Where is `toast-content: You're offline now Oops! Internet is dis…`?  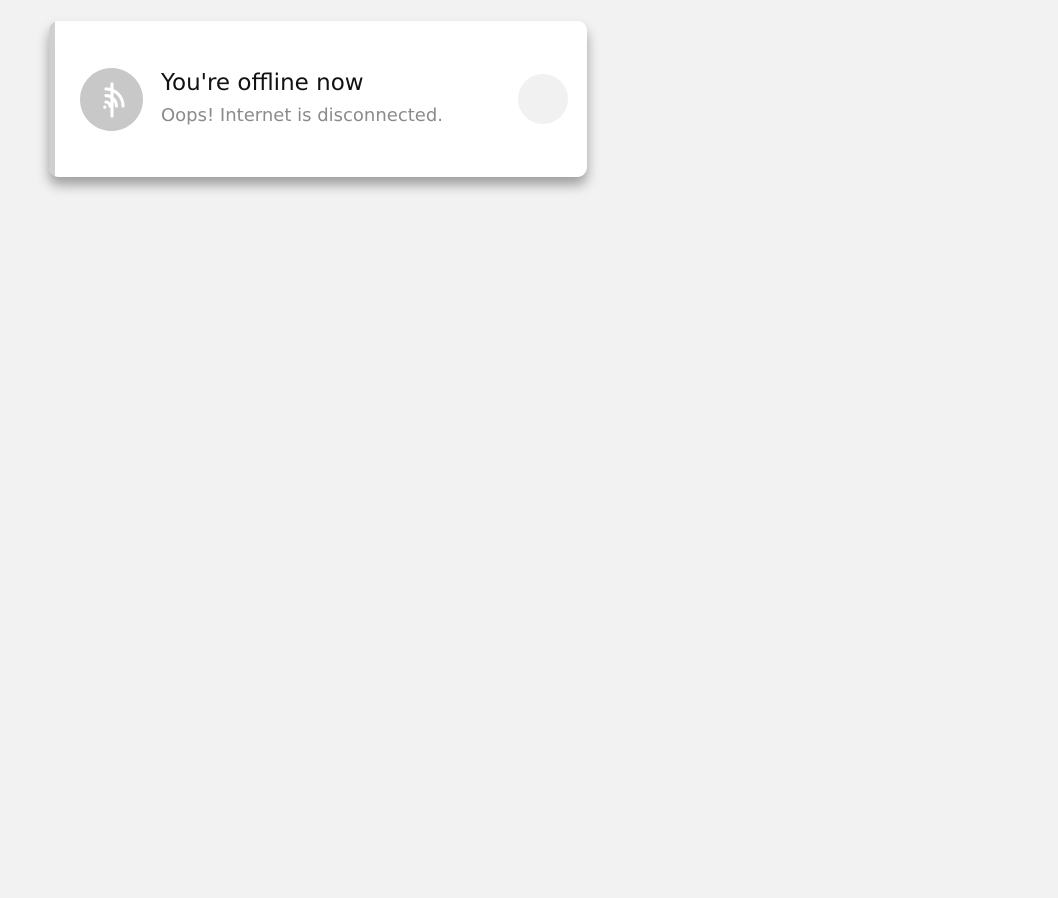
toast-content: You're offline now Oops! Internet is dis… is located at coordinates (331, 98).